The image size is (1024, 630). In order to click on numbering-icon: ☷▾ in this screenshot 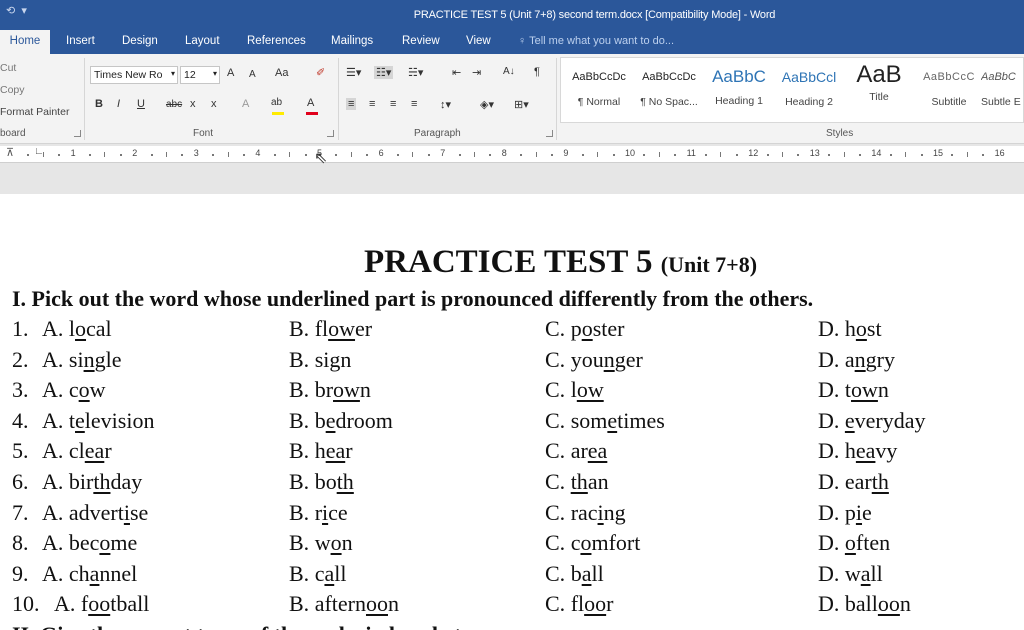, I will do `click(384, 72)`.